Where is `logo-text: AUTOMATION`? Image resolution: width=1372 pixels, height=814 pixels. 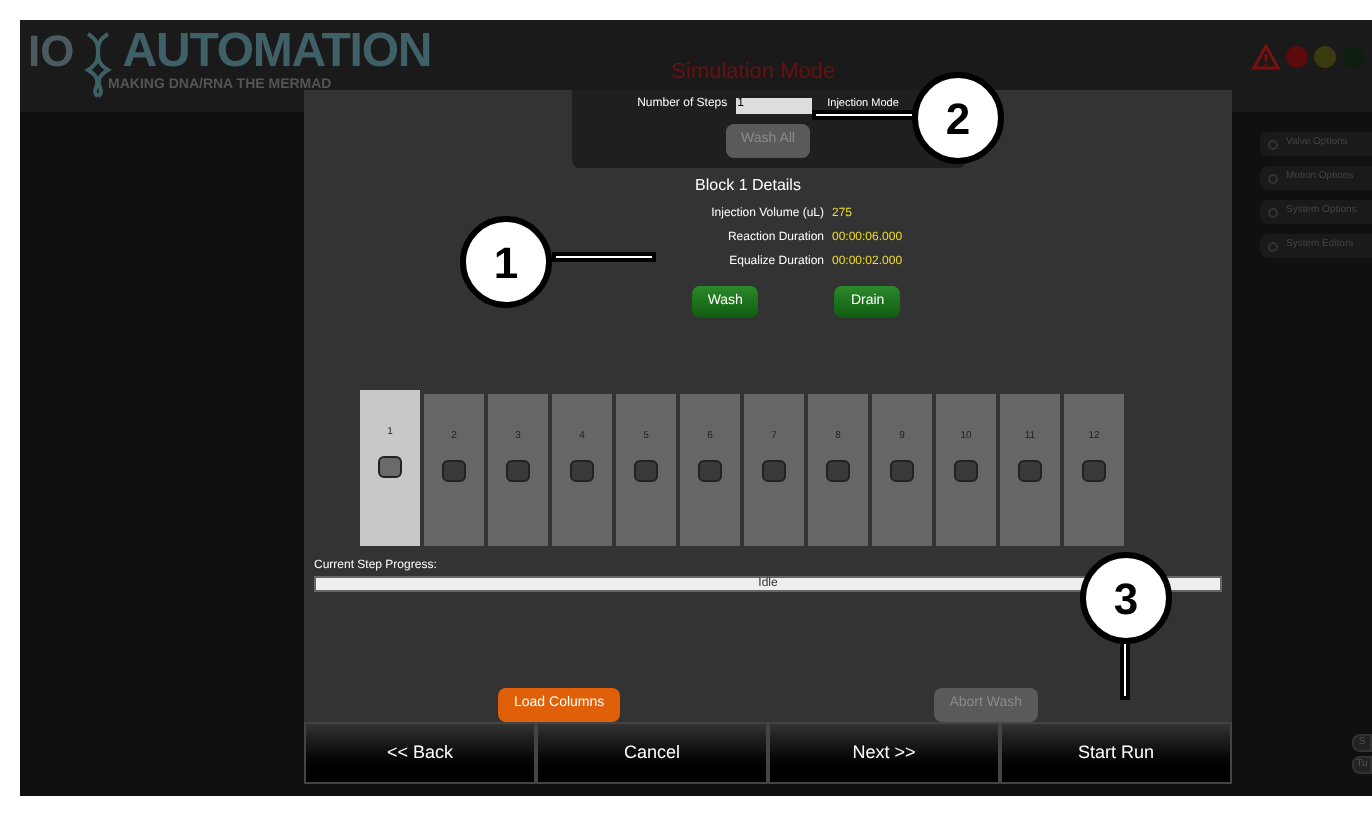
logo-text: AUTOMATION is located at coordinates (277, 52).